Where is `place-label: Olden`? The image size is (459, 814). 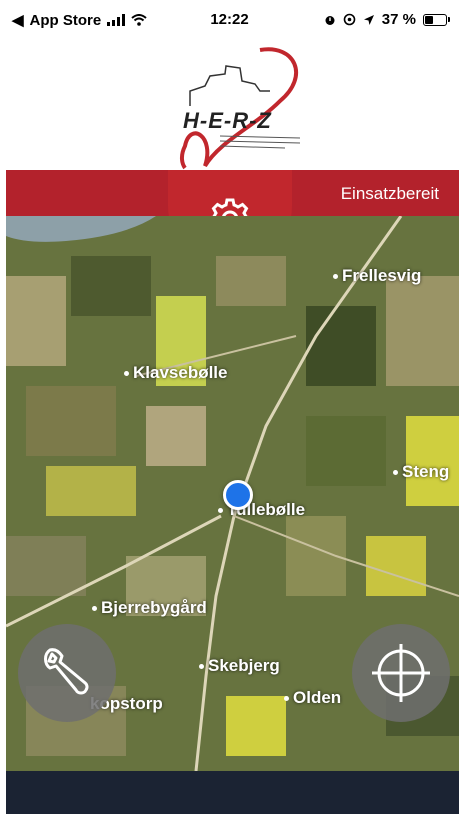 place-label: Olden is located at coordinates (312, 698).